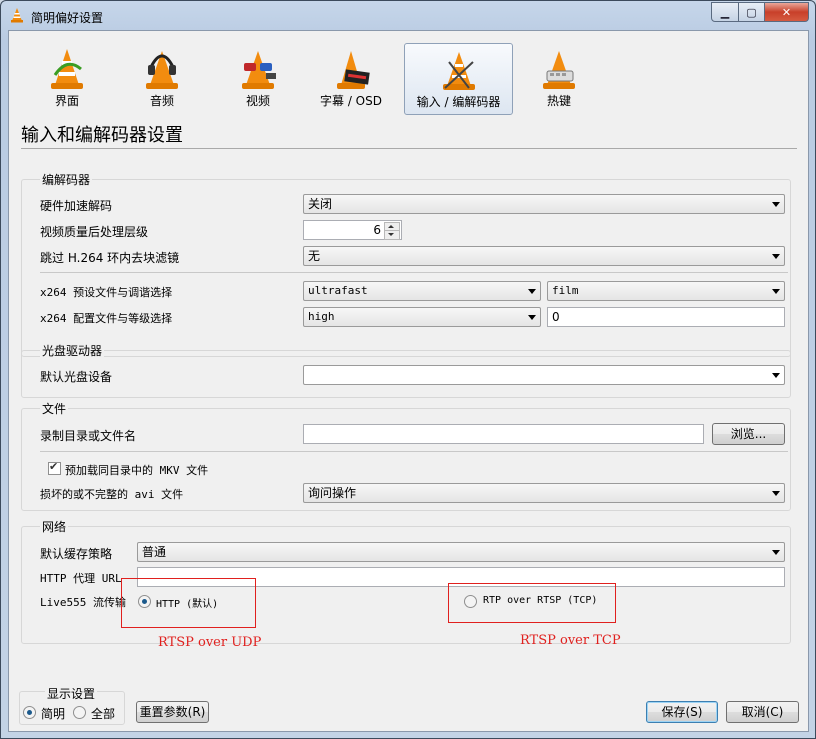  What do you see at coordinates (565, 290) in the screenshot?
I see `x264-tune-value: film` at bounding box center [565, 290].